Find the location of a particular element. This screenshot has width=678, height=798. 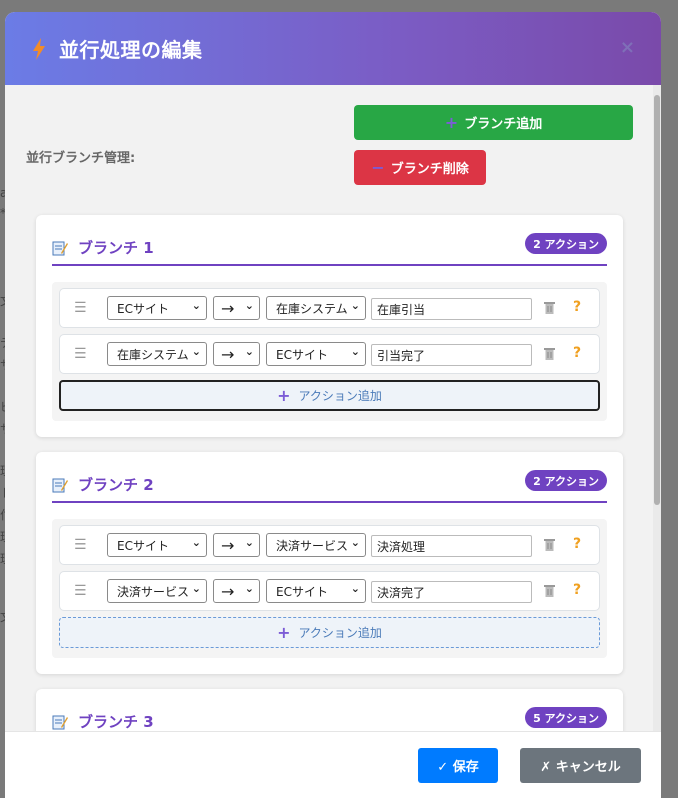

close-button: × is located at coordinates (627, 47).